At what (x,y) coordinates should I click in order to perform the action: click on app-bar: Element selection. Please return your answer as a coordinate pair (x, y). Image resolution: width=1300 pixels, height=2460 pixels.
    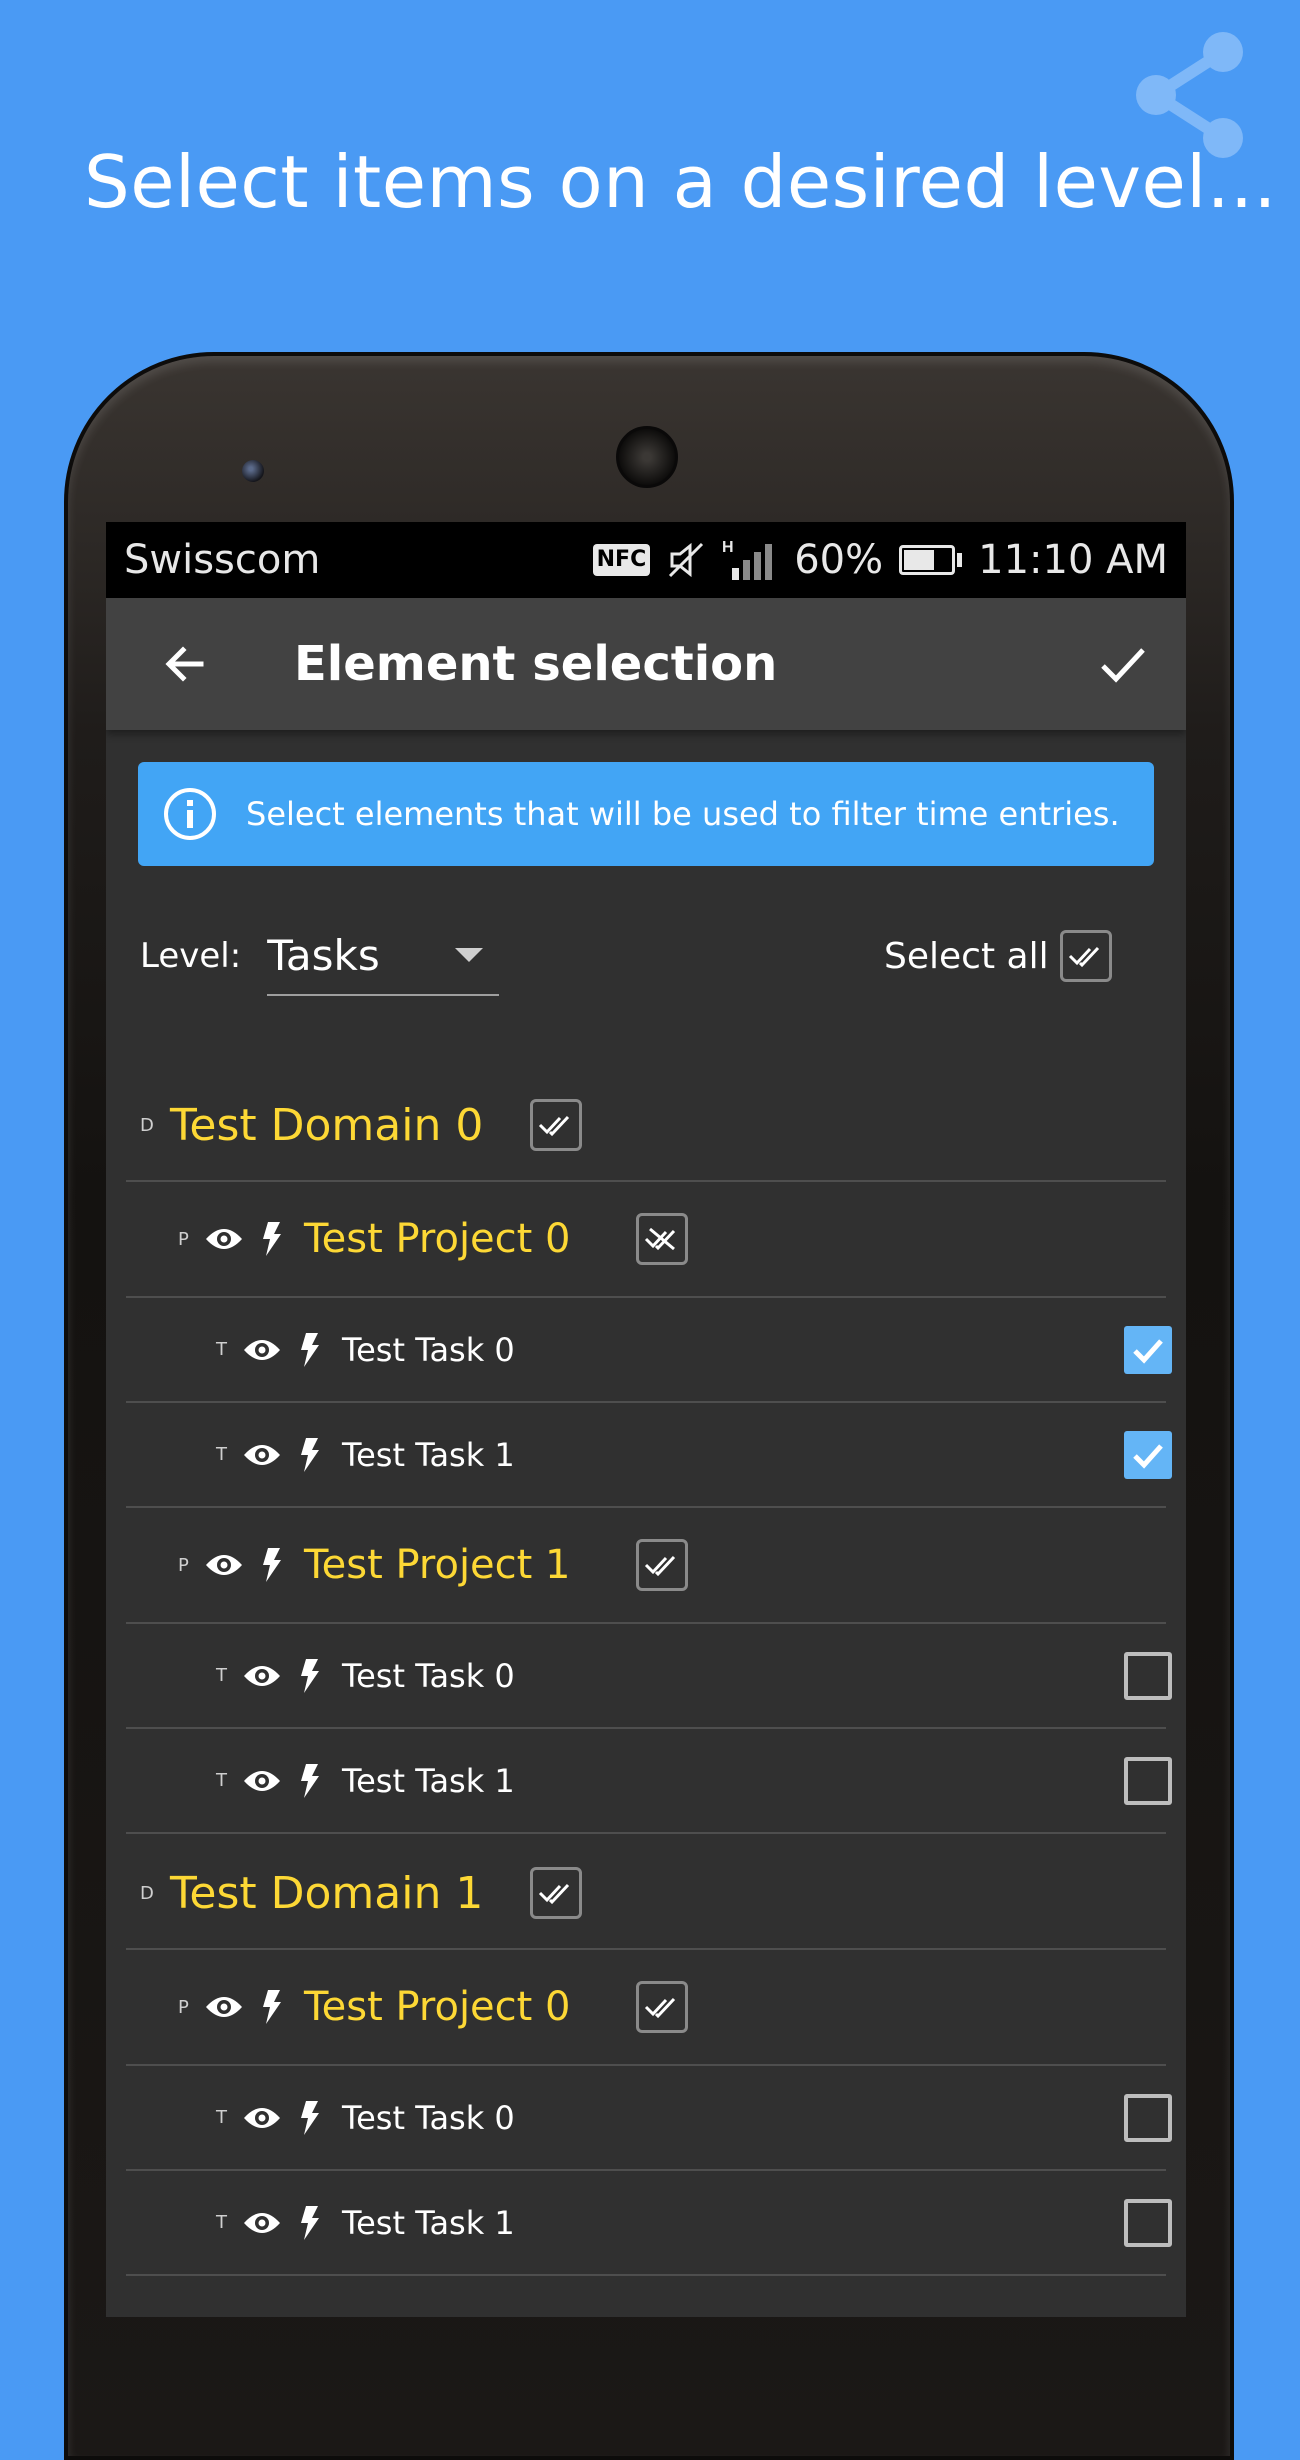
    Looking at the image, I should click on (646, 664).